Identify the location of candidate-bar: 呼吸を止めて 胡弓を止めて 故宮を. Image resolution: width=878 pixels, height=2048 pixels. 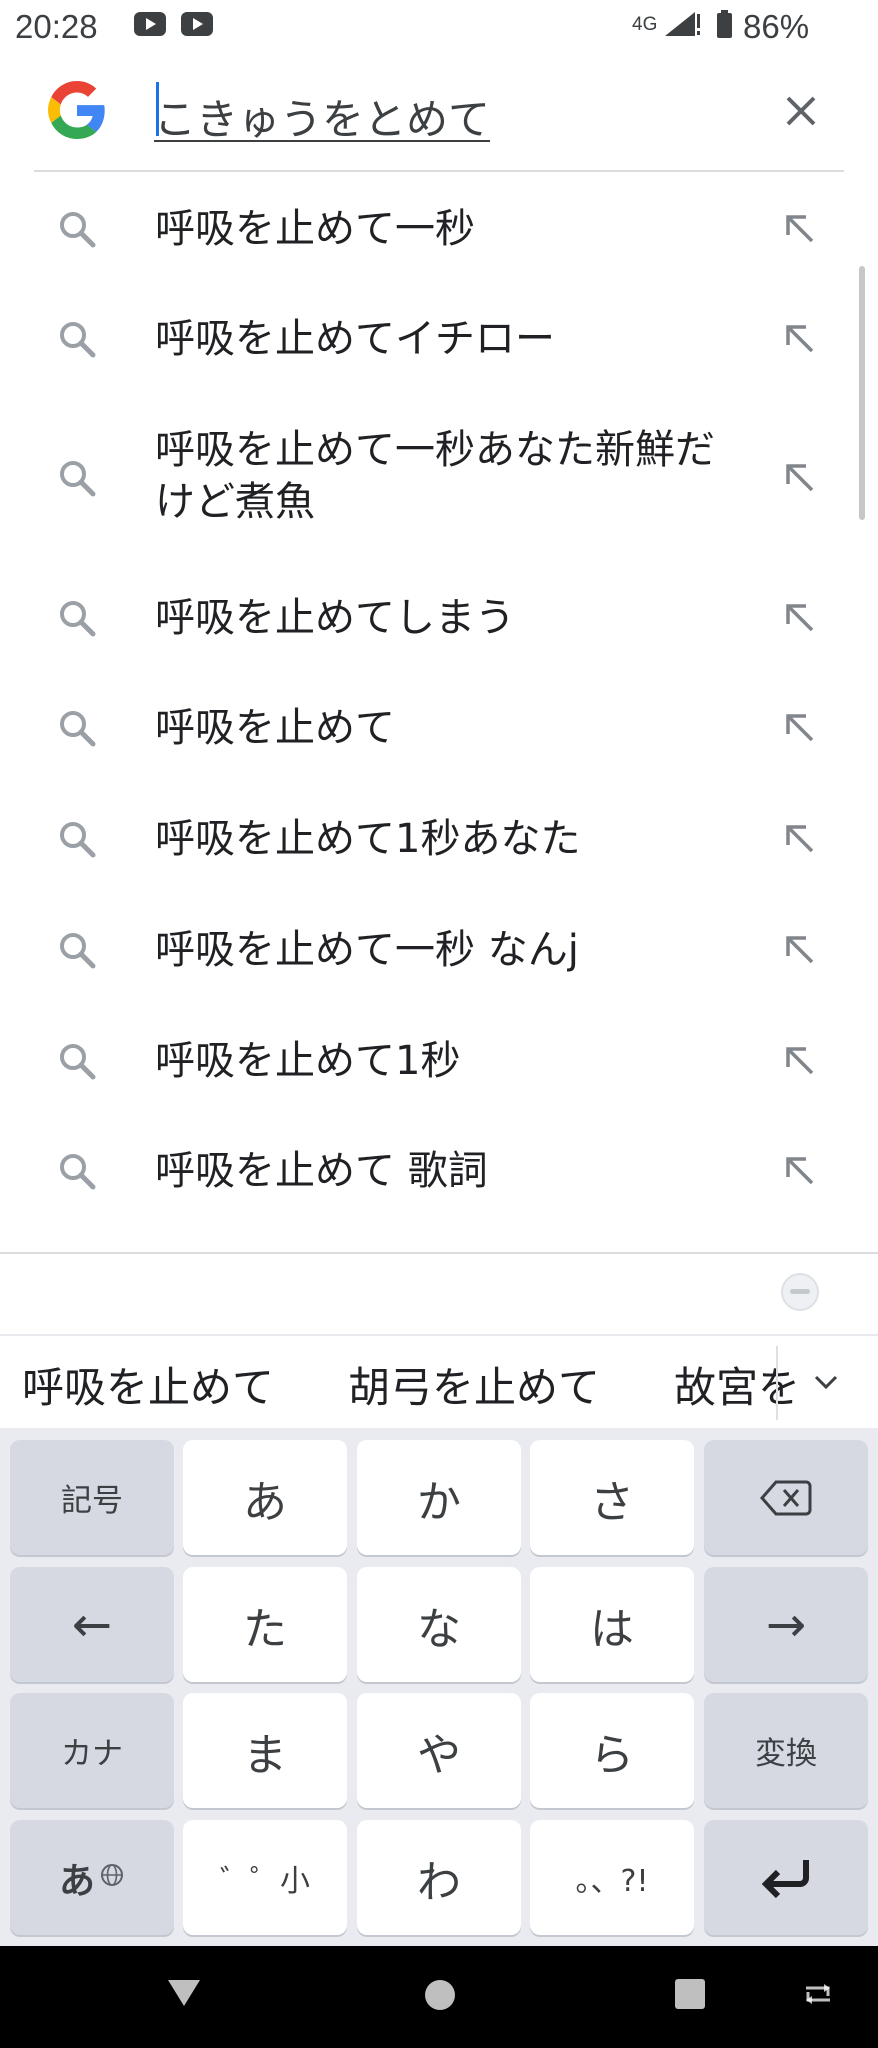
(439, 1381).